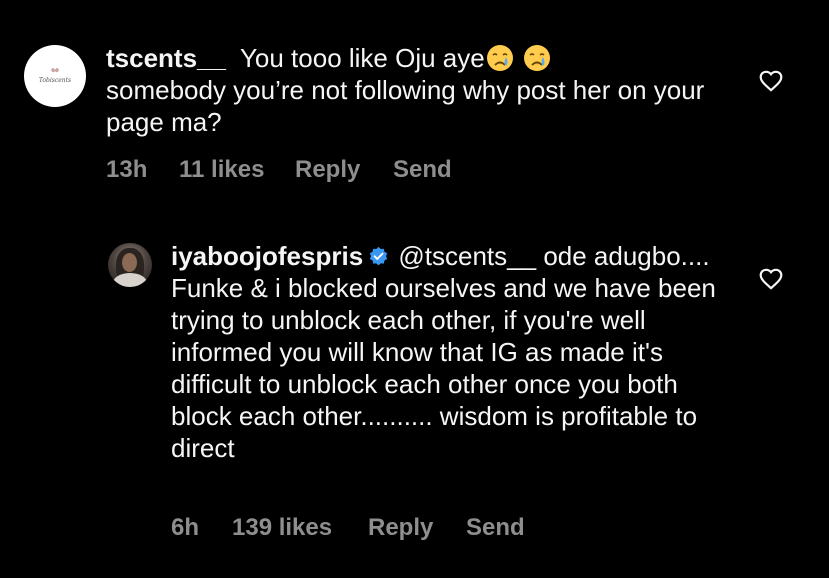  Describe the element at coordinates (467, 256) in the screenshot. I see `mention-link: @tscents__` at that location.